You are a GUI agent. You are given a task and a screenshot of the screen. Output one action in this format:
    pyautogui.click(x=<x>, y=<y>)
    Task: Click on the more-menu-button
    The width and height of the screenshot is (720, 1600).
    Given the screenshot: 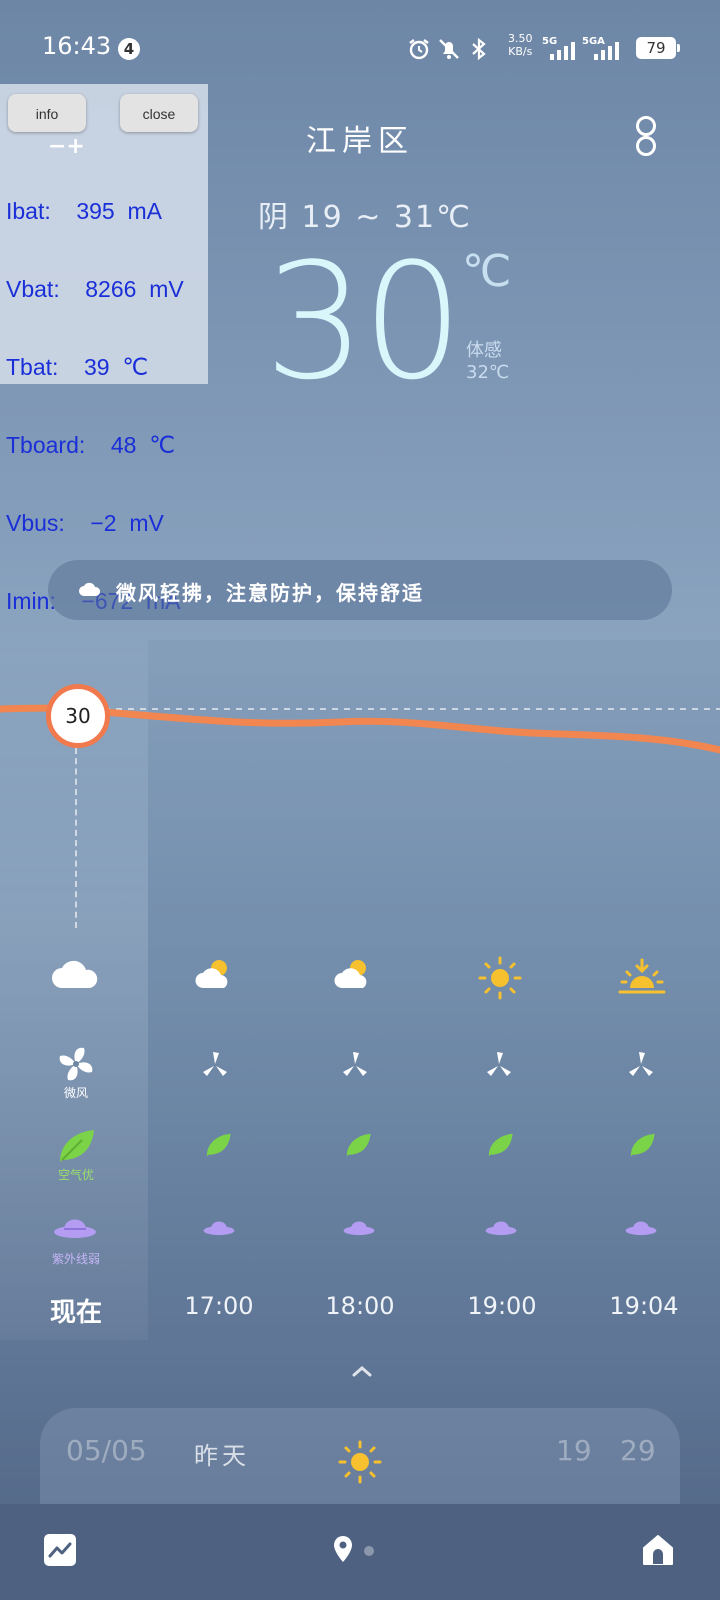 What is the action you would take?
    pyautogui.click(x=645, y=136)
    